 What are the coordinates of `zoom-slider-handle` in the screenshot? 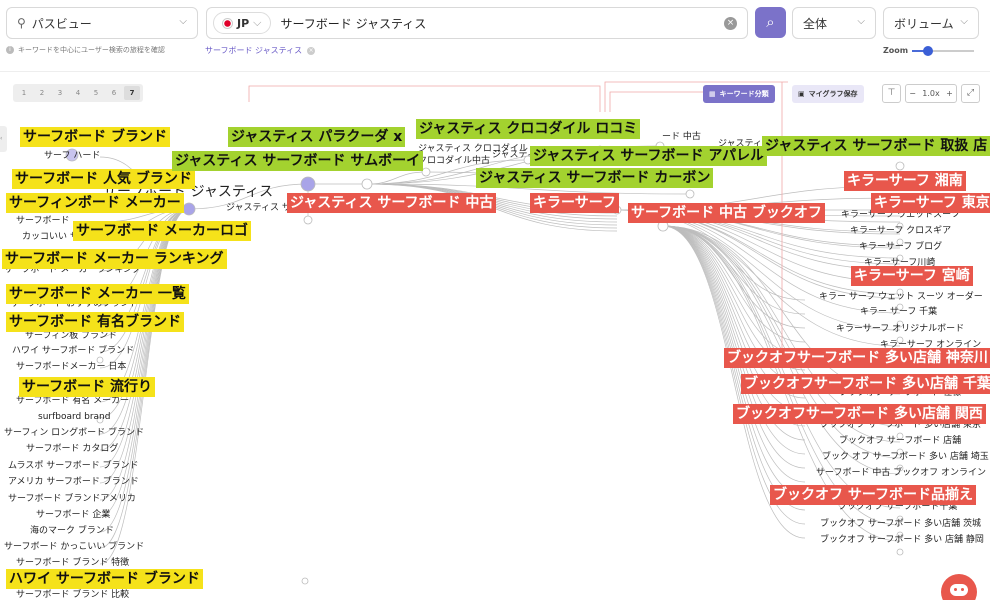 It's located at (927, 51).